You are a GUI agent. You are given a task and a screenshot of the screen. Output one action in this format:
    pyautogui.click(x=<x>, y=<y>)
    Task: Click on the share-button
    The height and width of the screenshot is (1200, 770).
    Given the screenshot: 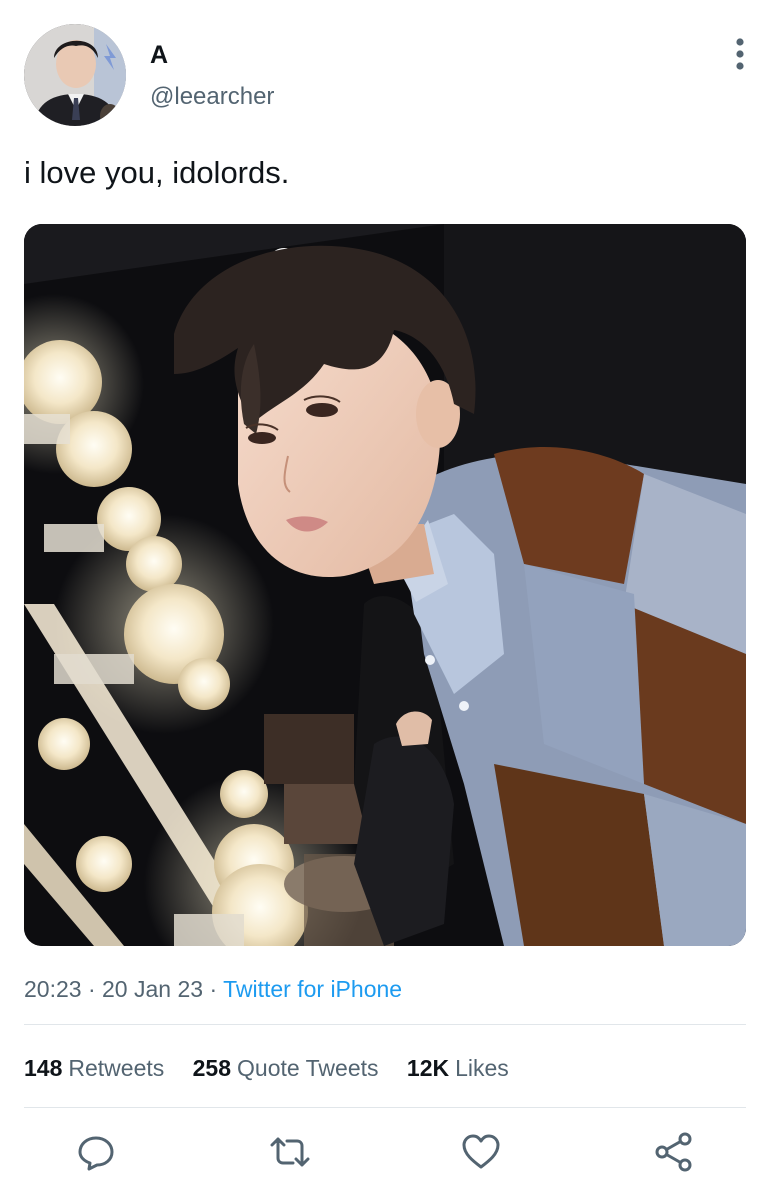 What is the action you would take?
    pyautogui.click(x=674, y=1152)
    